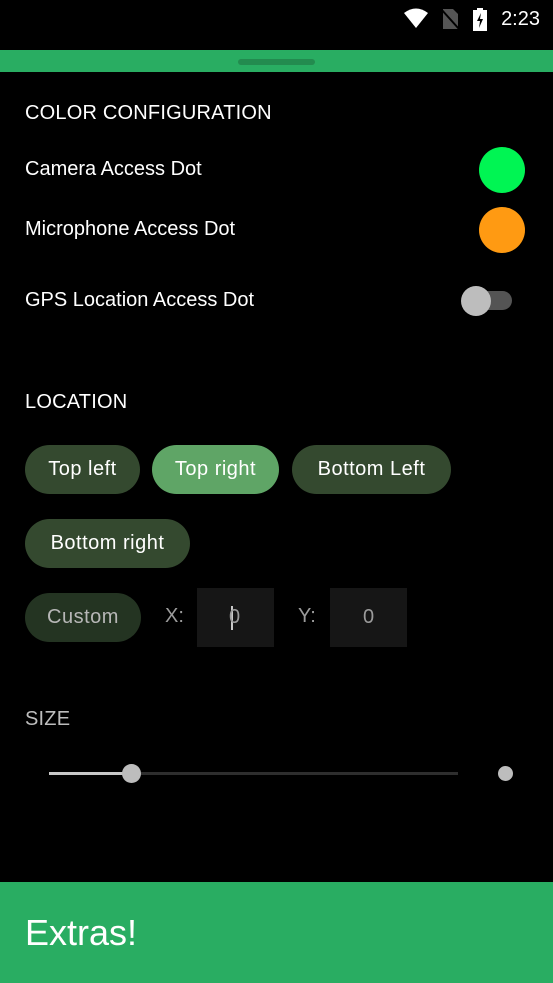  Describe the element at coordinates (520, 19) in the screenshot. I see `clock: 2:23` at that location.